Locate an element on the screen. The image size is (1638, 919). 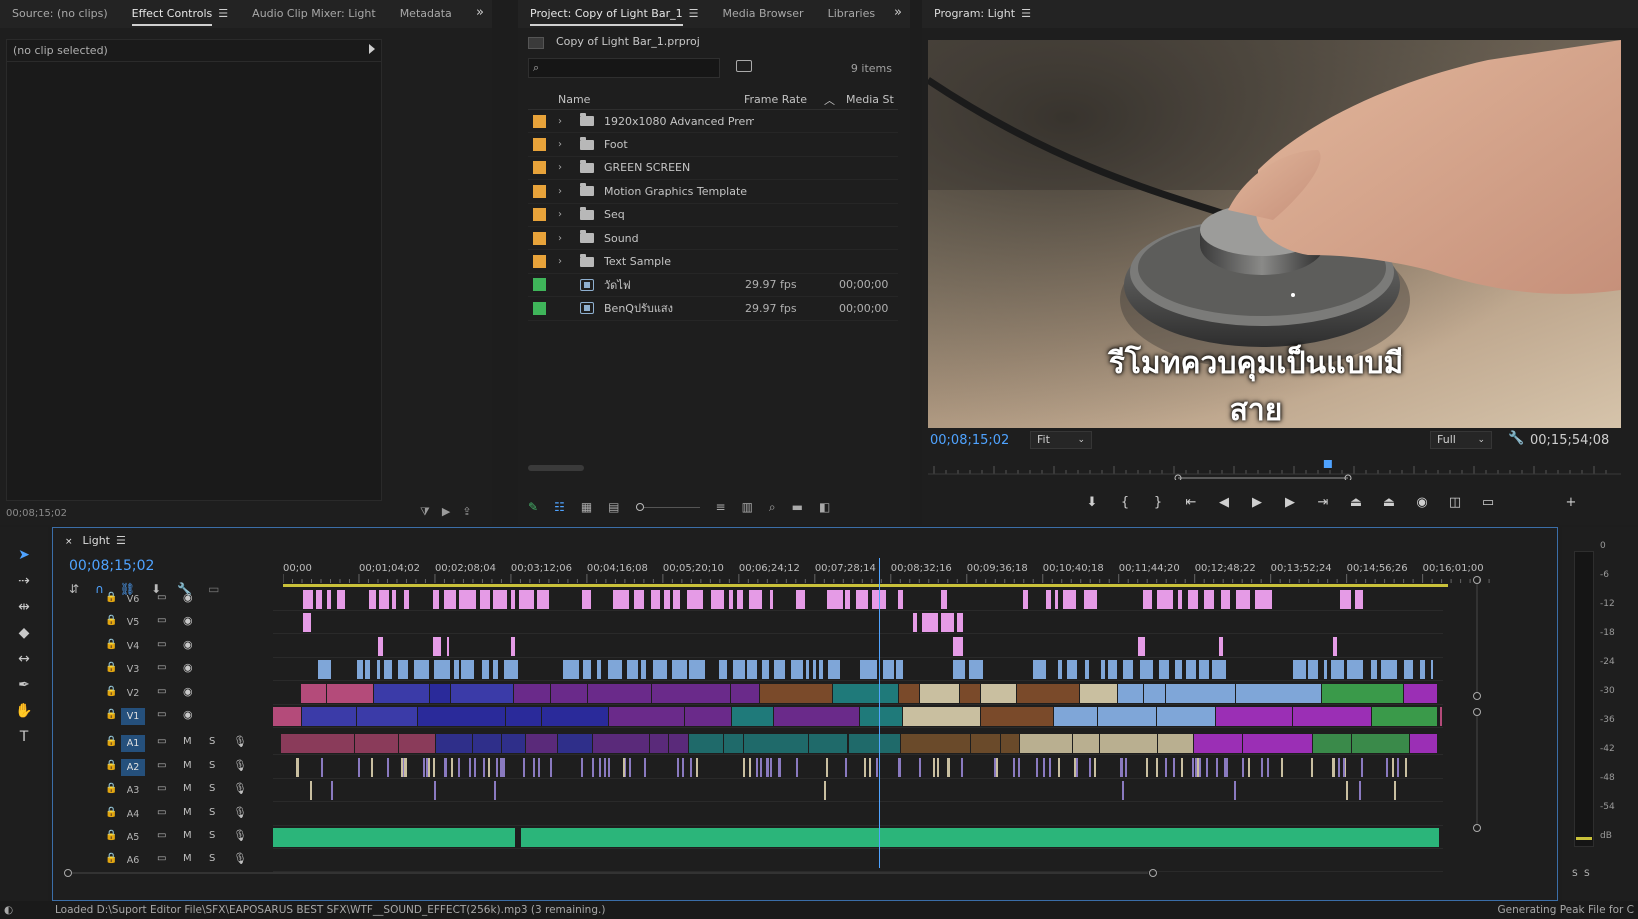
automate-icon: ▥ is located at coordinates (747, 507).